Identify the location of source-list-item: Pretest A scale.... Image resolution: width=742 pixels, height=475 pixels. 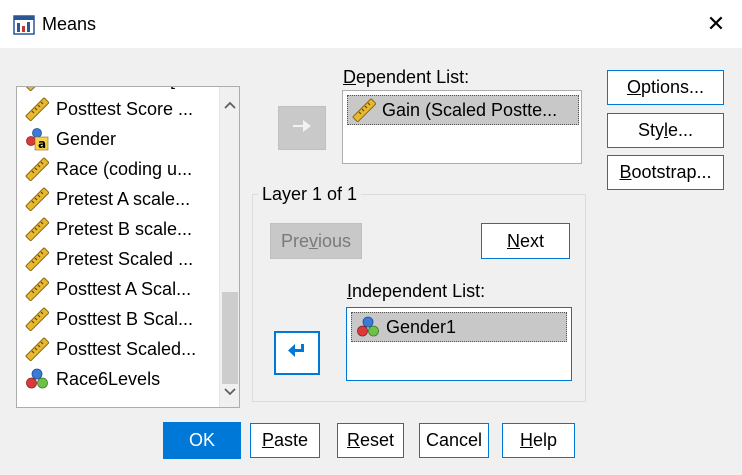
(117, 199).